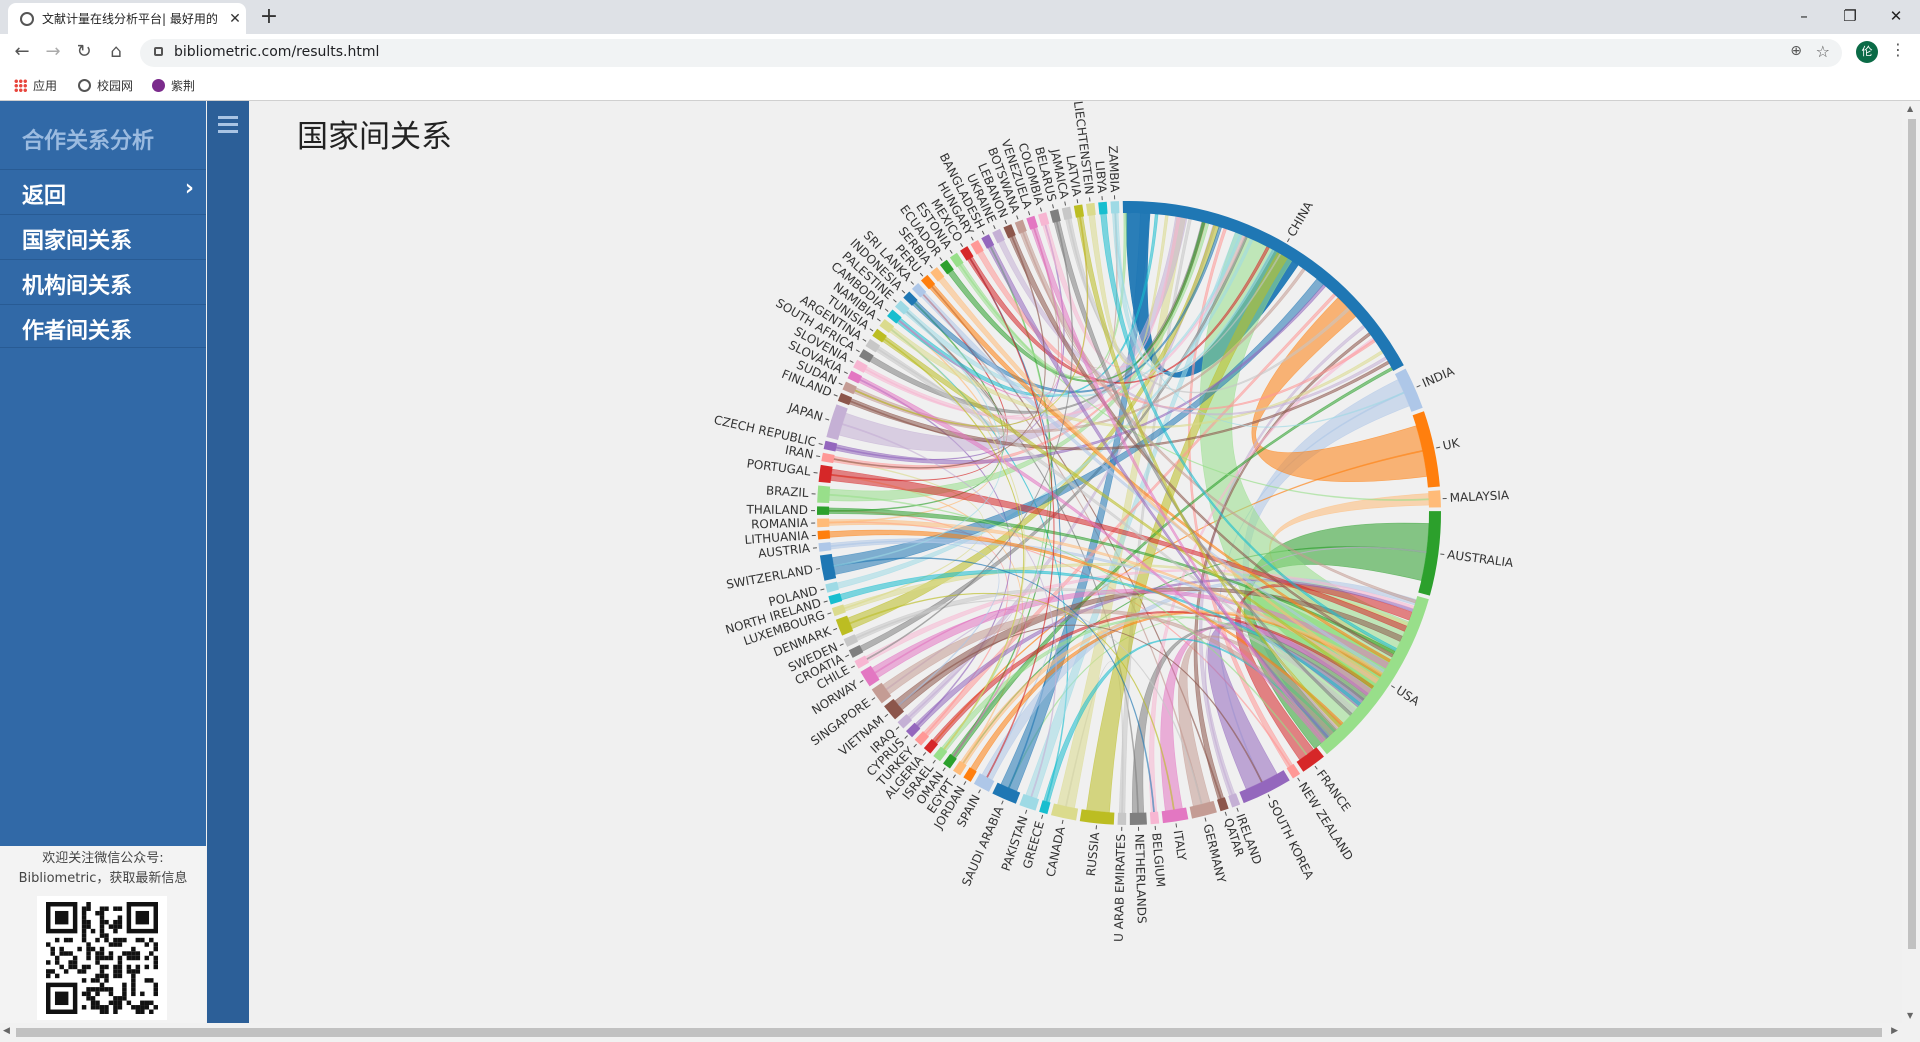 This screenshot has width=1920, height=1042. Describe the element at coordinates (127, 18) in the screenshot. I see `browser-tab: 文献计量在线分析平台| 最好用的 ✕` at that location.